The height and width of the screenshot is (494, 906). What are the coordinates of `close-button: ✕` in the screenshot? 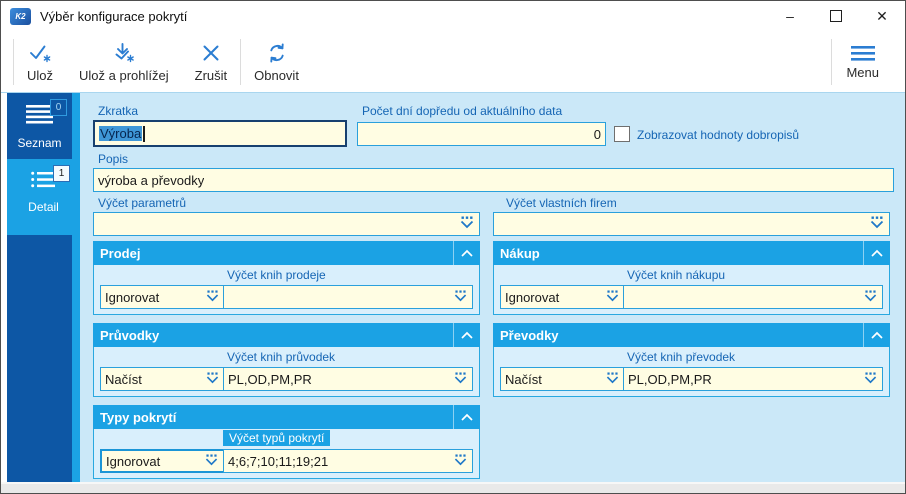 It's located at (882, 16).